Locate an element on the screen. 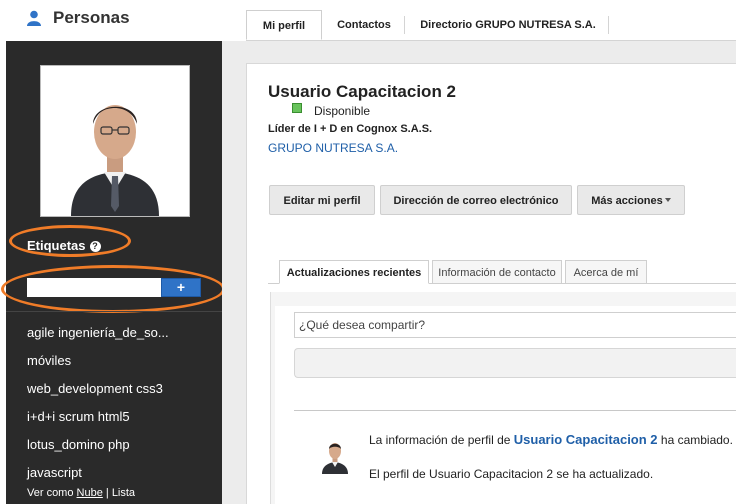 Image resolution: width=736 pixels, height=504 pixels. profile-photo is located at coordinates (115, 141).